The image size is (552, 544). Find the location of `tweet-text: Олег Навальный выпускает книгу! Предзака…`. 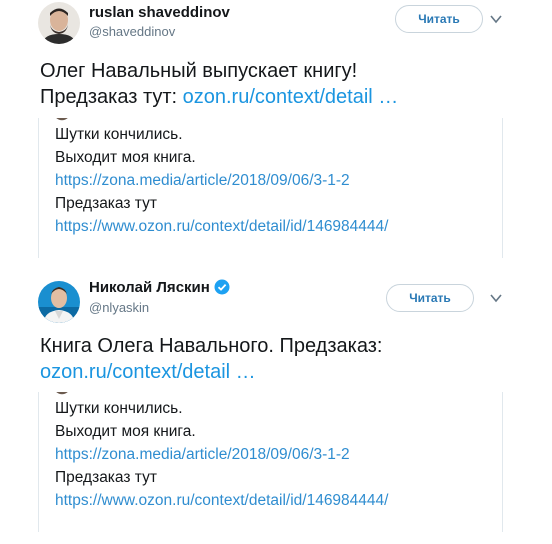

tweet-text: Олег Навальный выпускает книгу! Предзака… is located at coordinates (219, 84).